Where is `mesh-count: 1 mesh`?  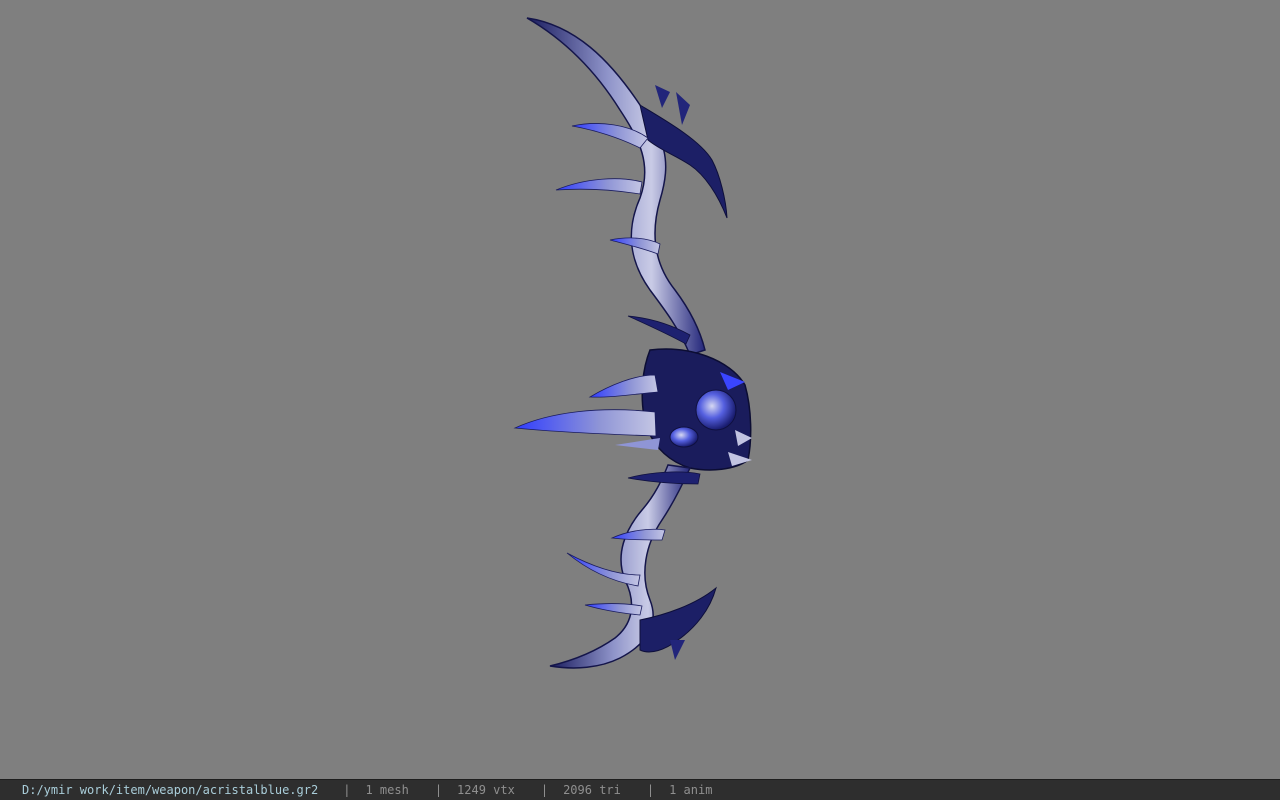 mesh-count: 1 mesh is located at coordinates (387, 790).